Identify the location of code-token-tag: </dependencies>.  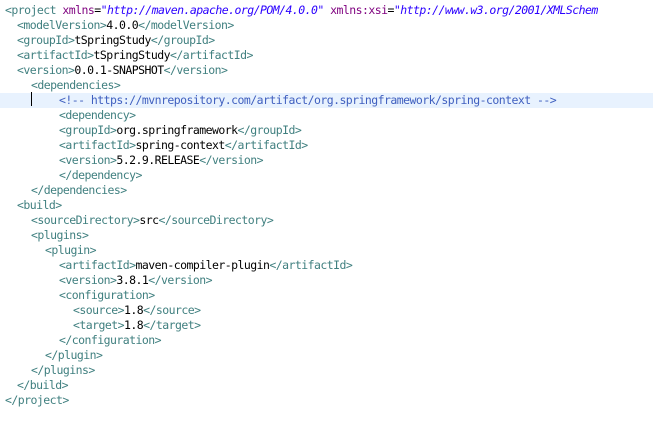
(79, 190).